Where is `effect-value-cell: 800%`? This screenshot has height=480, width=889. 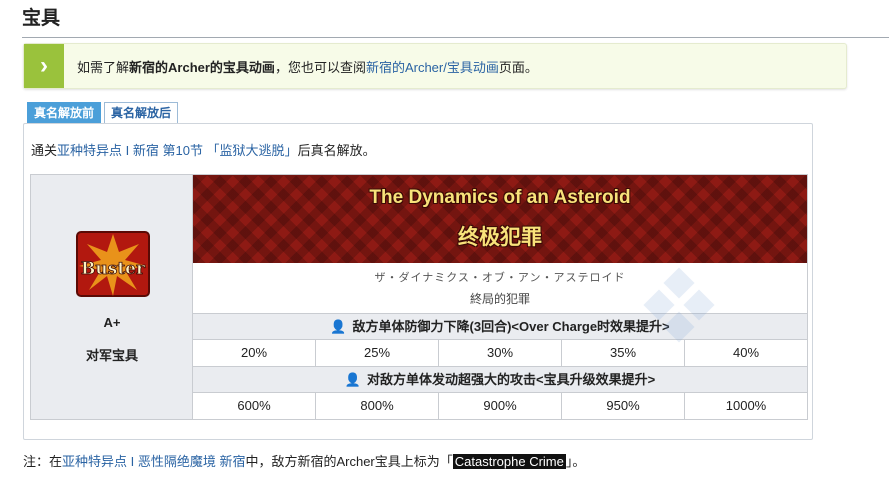
effect-value-cell: 800% is located at coordinates (377, 406).